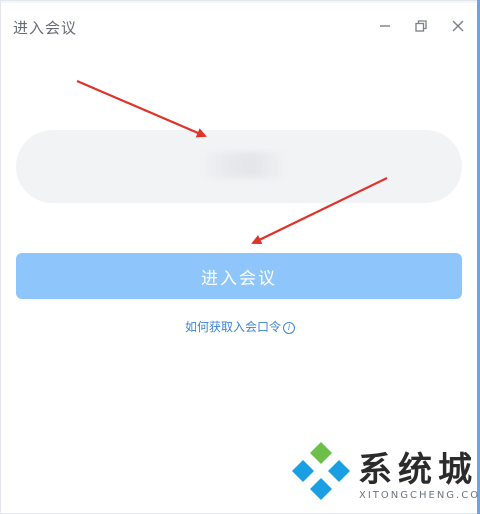  Describe the element at coordinates (419, 495) in the screenshot. I see `watermark-domain: XITONGCHENG.COM` at that location.